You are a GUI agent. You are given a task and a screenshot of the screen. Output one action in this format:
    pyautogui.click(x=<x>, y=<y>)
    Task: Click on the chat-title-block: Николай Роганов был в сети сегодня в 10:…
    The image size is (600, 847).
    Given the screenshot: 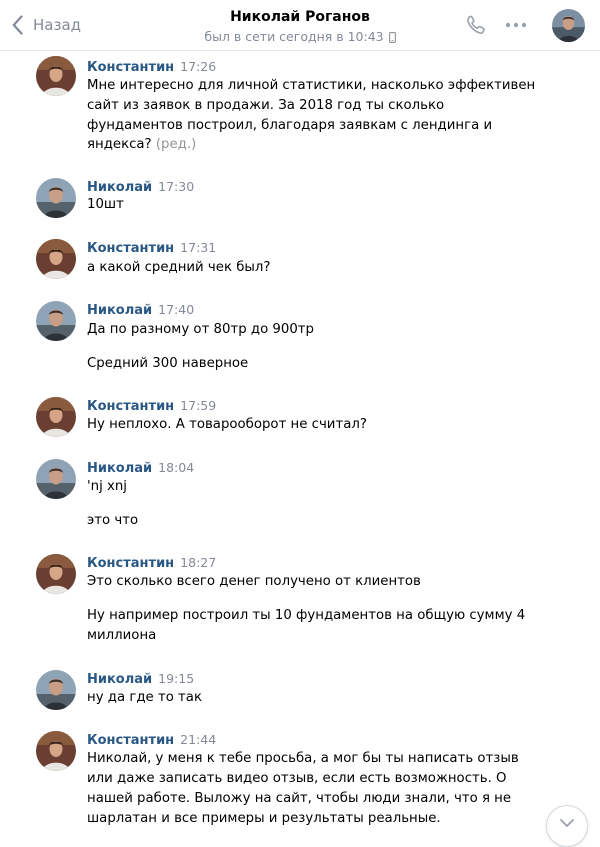 What is the action you would take?
    pyautogui.click(x=300, y=27)
    